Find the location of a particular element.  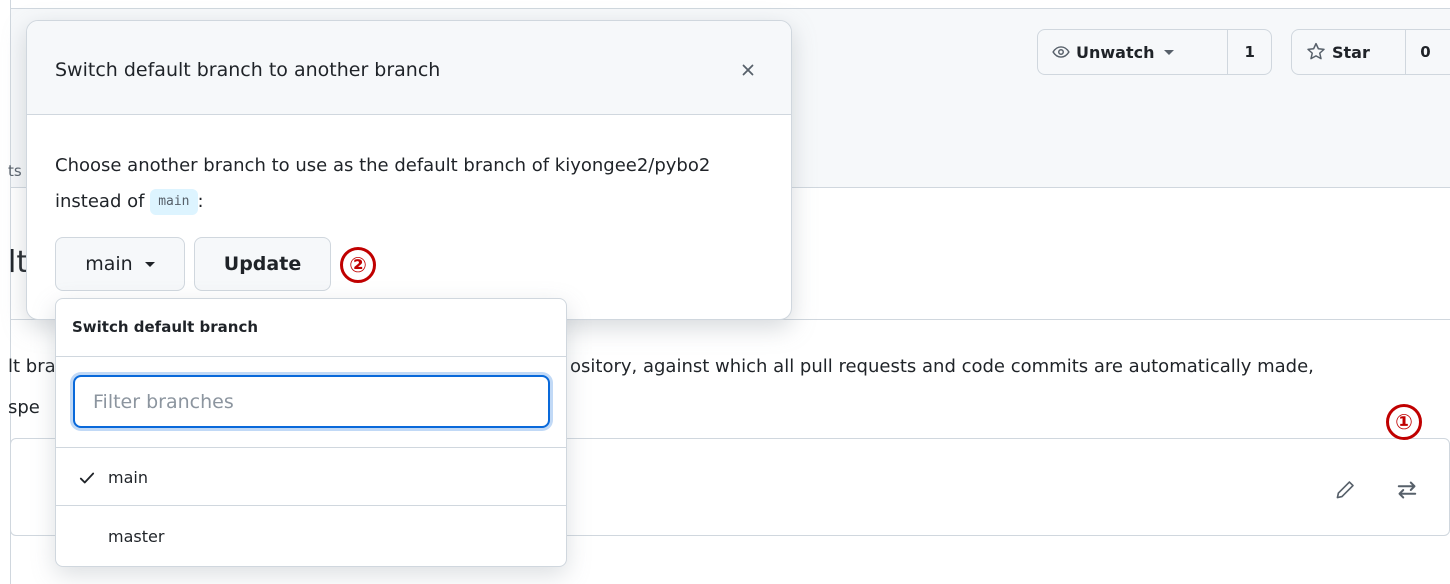

star-button-group: Star 0 is located at coordinates (1370, 52).